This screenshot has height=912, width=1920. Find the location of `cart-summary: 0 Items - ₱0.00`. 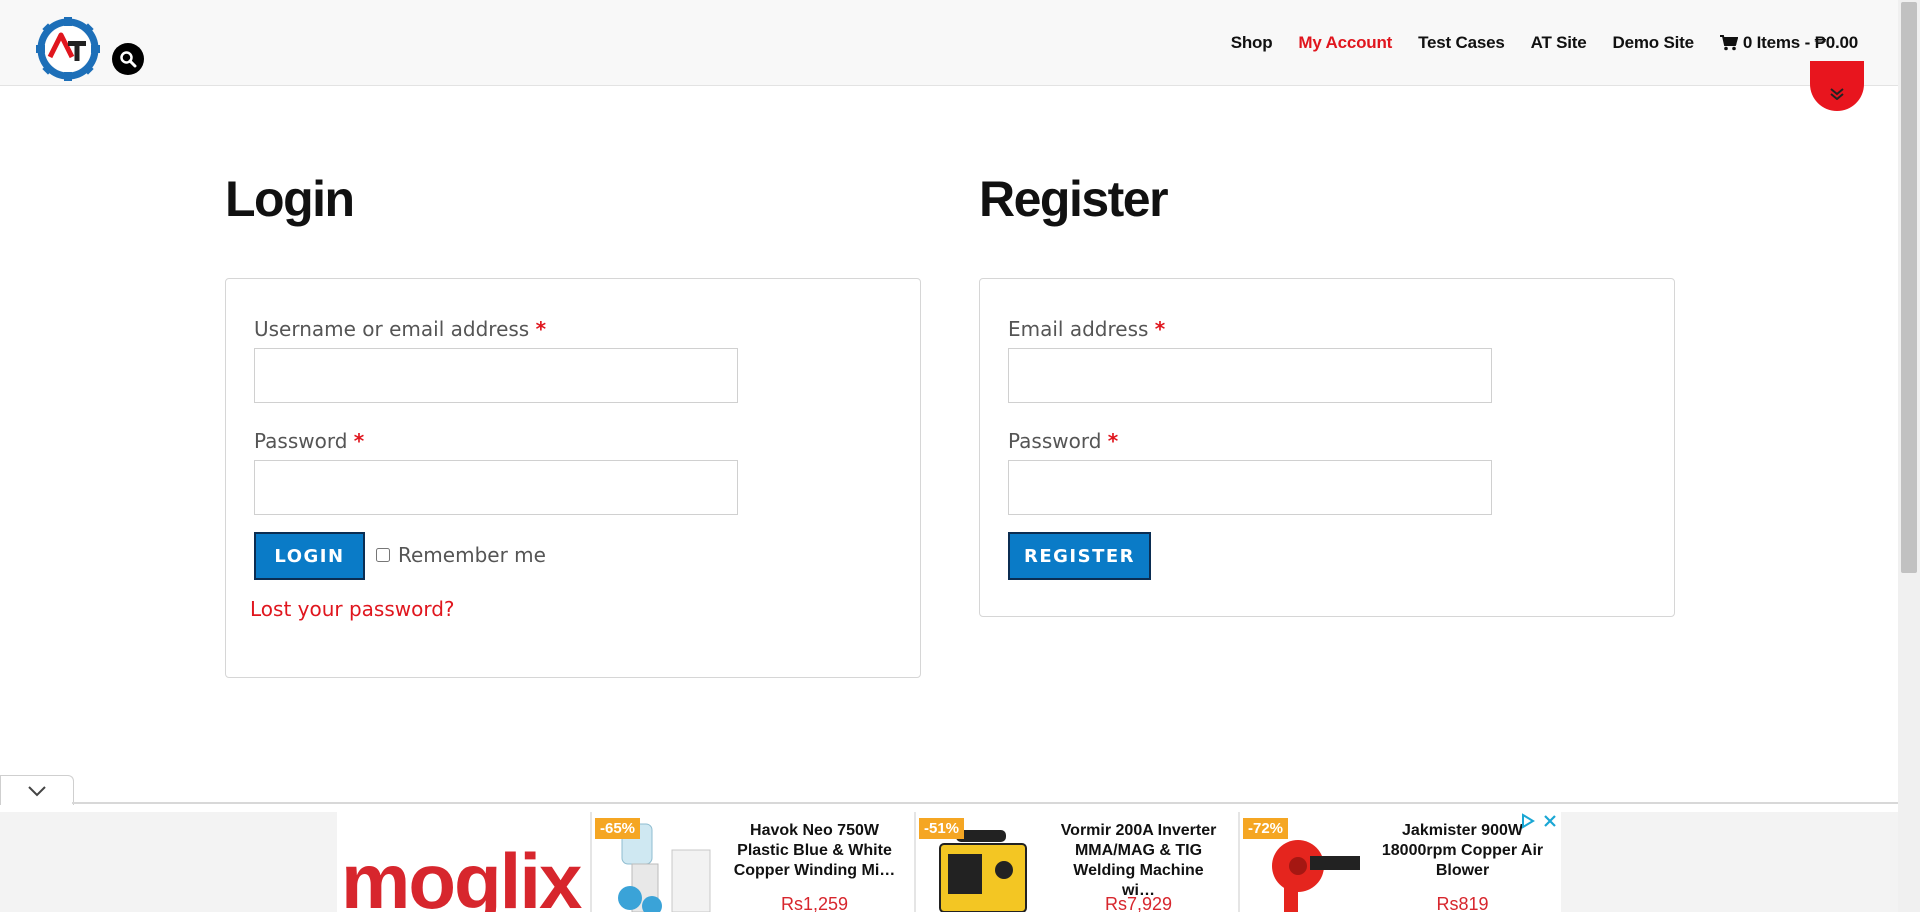

cart-summary: 0 Items - ₱0.00 is located at coordinates (1800, 42).